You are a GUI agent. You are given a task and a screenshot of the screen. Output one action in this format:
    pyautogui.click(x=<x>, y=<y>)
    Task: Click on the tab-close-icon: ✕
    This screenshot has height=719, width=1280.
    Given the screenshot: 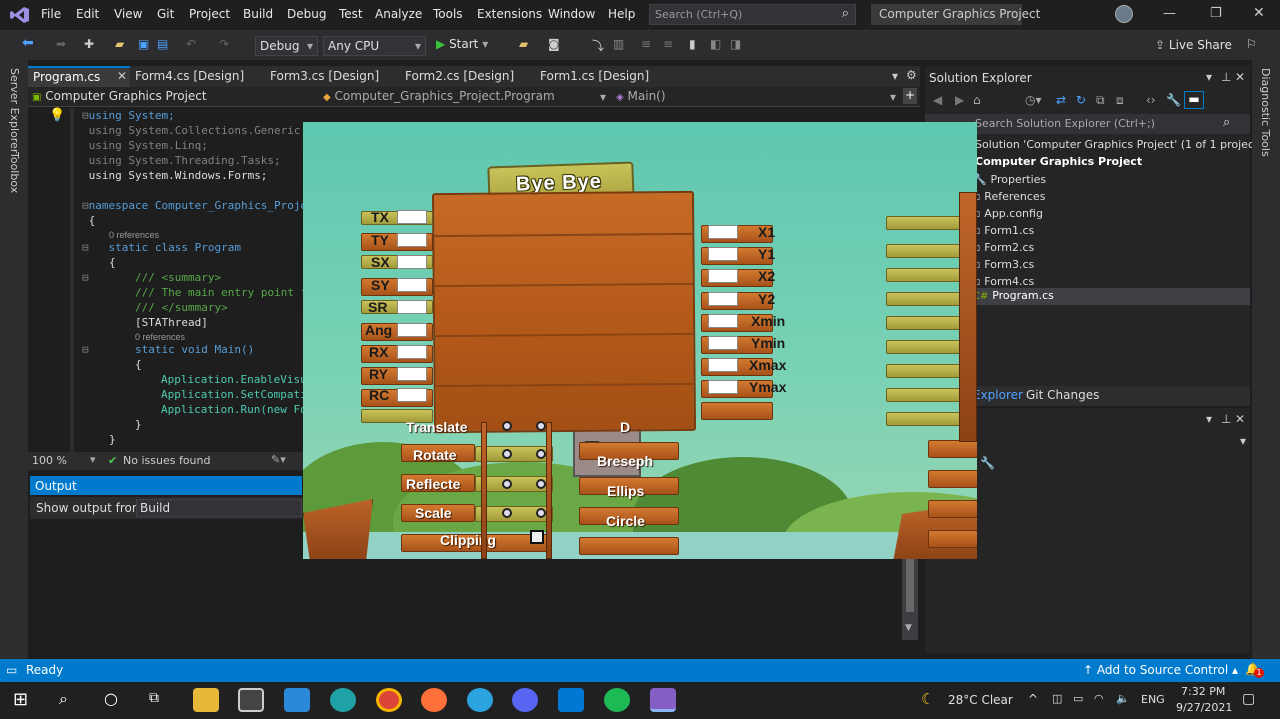 What is the action you would take?
    pyautogui.click(x=122, y=76)
    